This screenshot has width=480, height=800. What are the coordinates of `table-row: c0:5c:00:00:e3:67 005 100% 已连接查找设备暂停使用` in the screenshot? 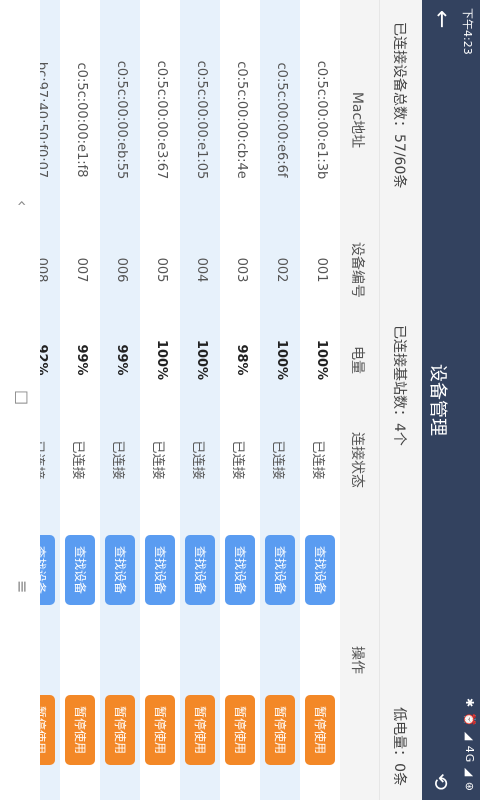 It's located at (160, 400).